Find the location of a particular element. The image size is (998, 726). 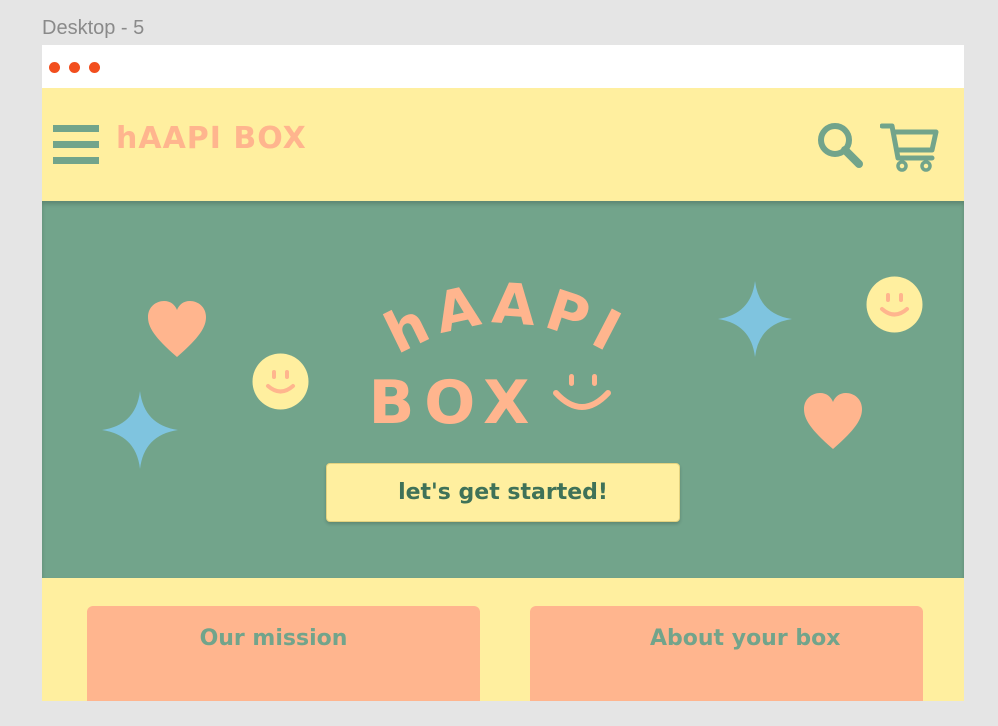

site-logo: hAAPI BOX is located at coordinates (211, 138).